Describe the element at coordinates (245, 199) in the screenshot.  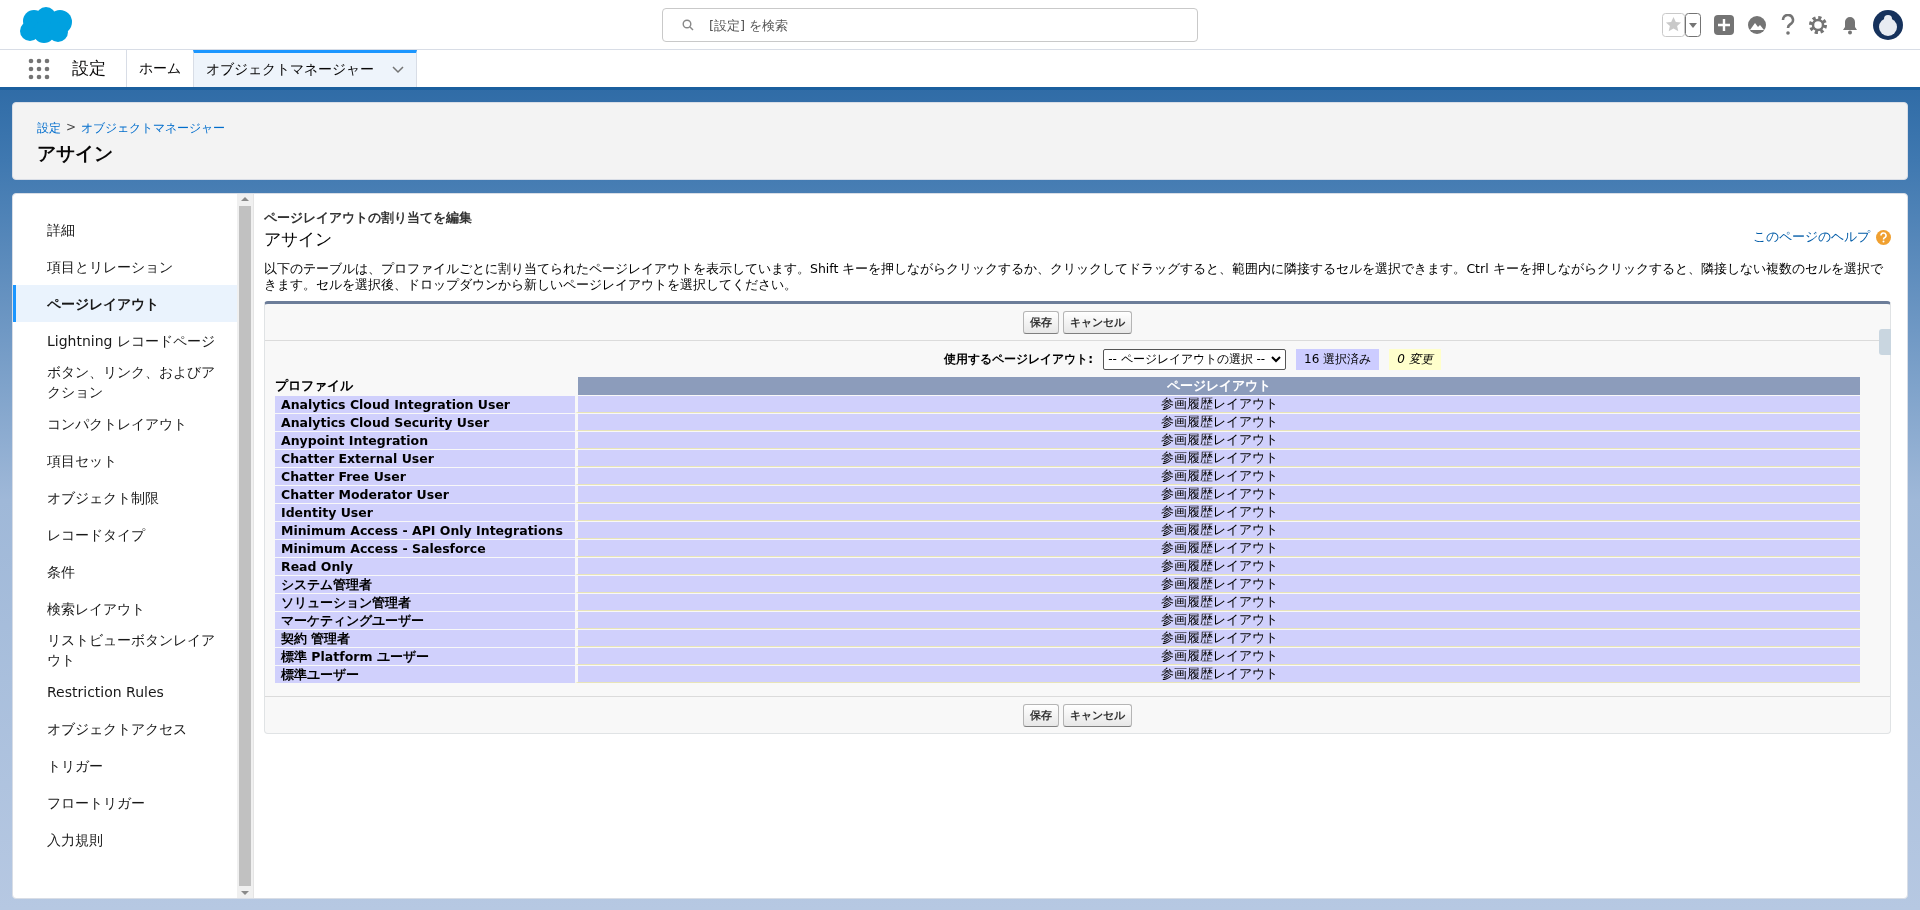
I see `scroll-up-icon` at that location.